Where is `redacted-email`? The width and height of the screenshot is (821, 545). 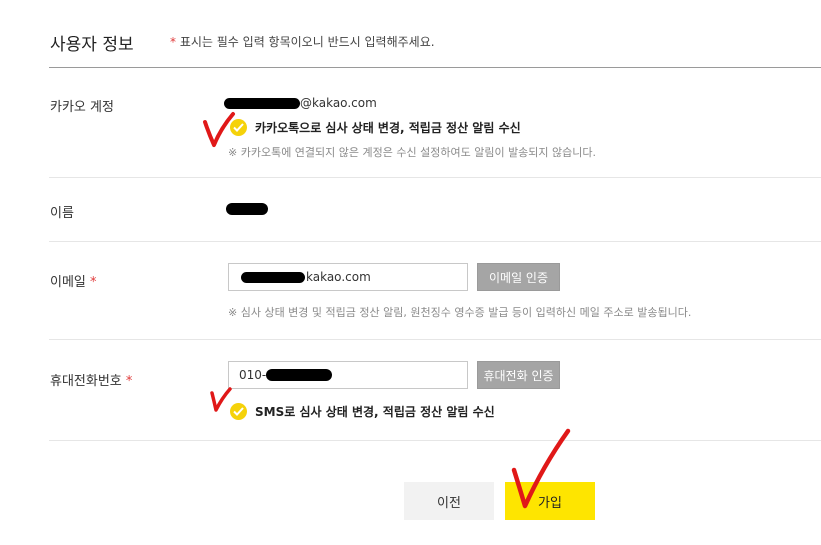
redacted-email is located at coordinates (273, 277).